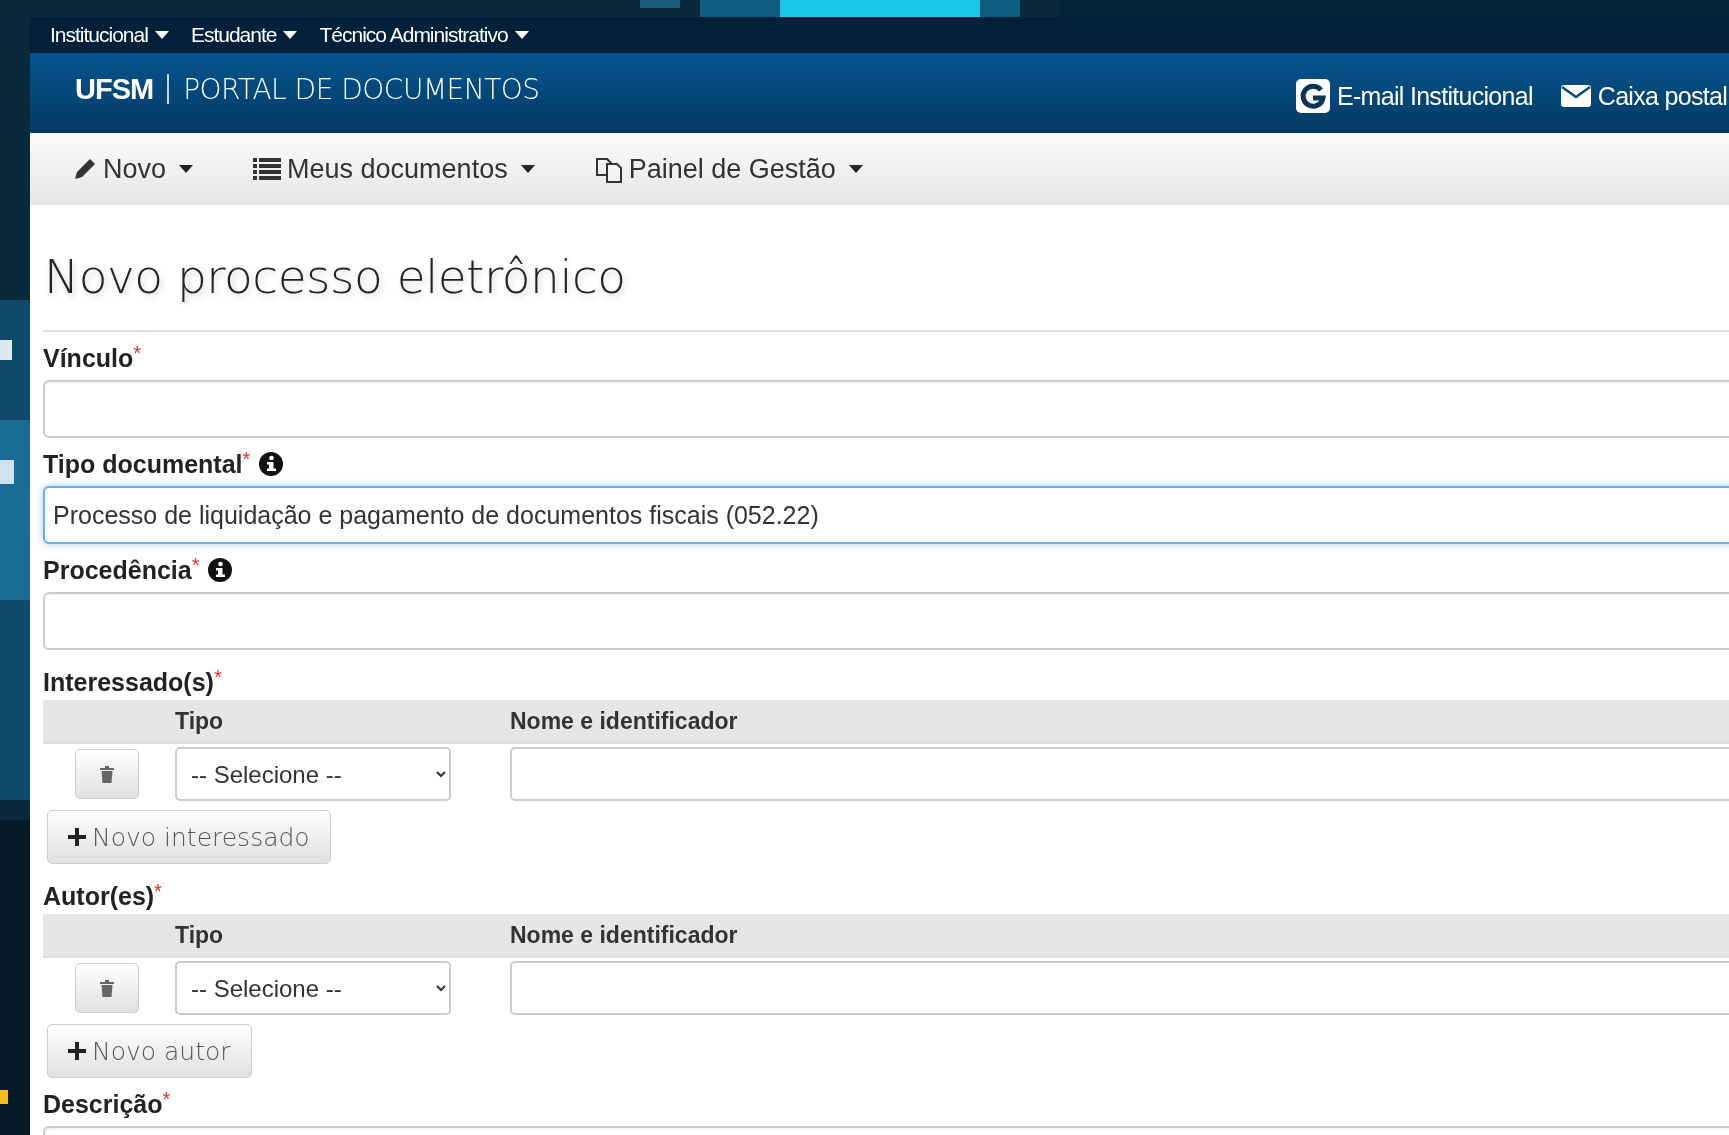  Describe the element at coordinates (149, 1051) in the screenshot. I see `add-button: Novo autor` at that location.